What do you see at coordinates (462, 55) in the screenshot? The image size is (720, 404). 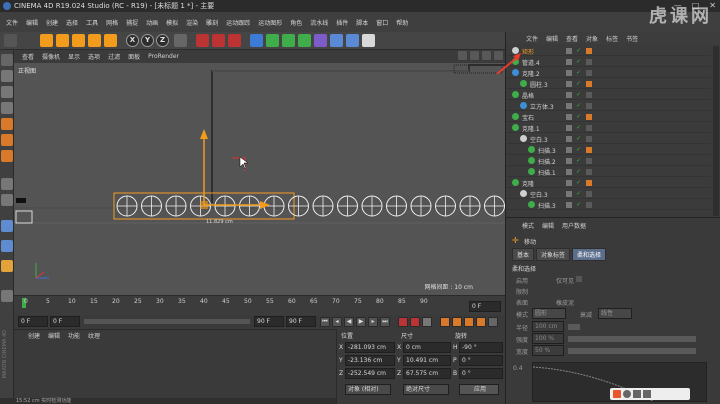 I see `pan-icon` at bounding box center [462, 55].